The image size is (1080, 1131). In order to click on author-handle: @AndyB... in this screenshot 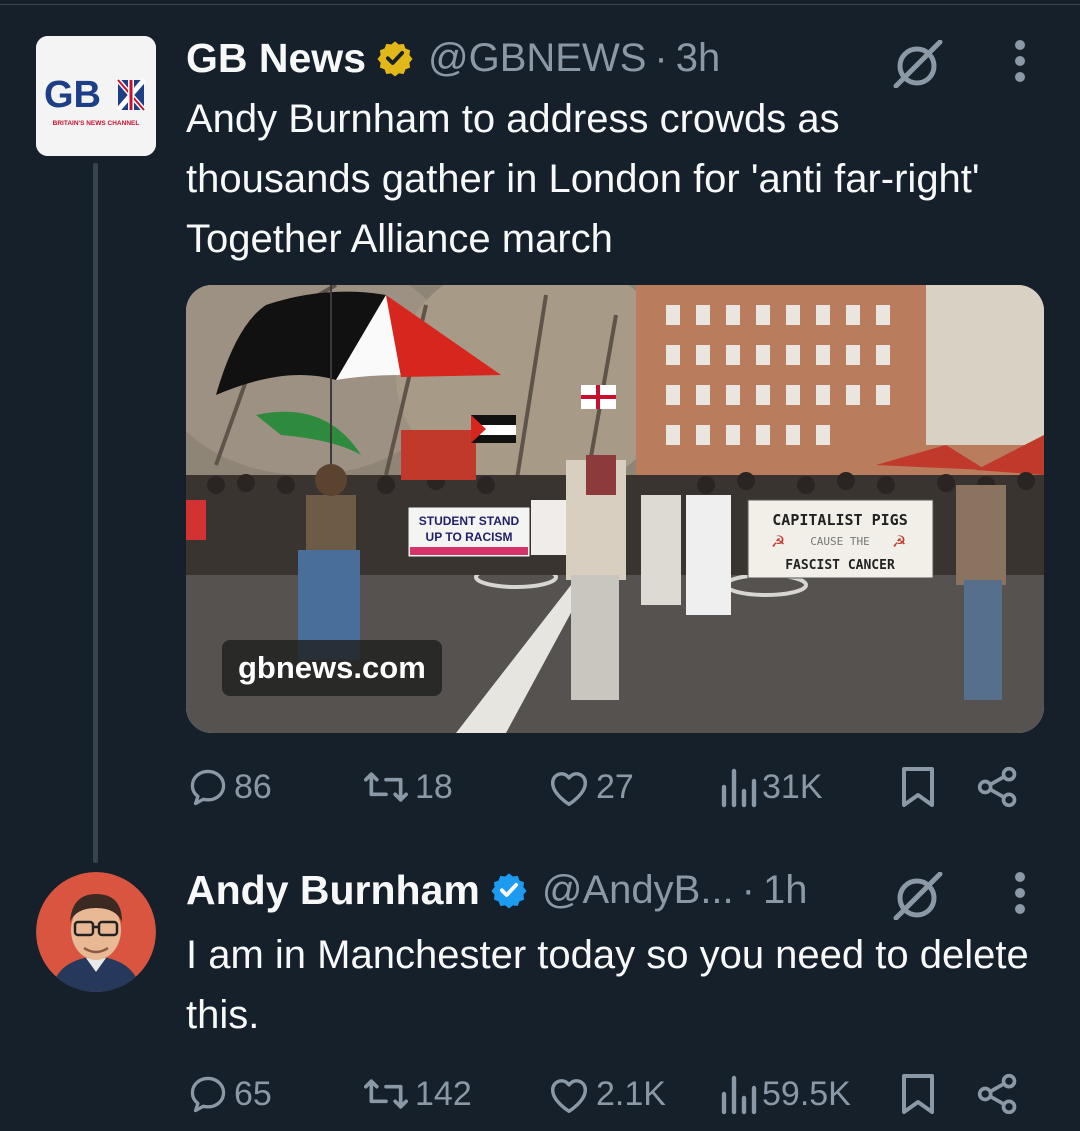, I will do `click(638, 890)`.